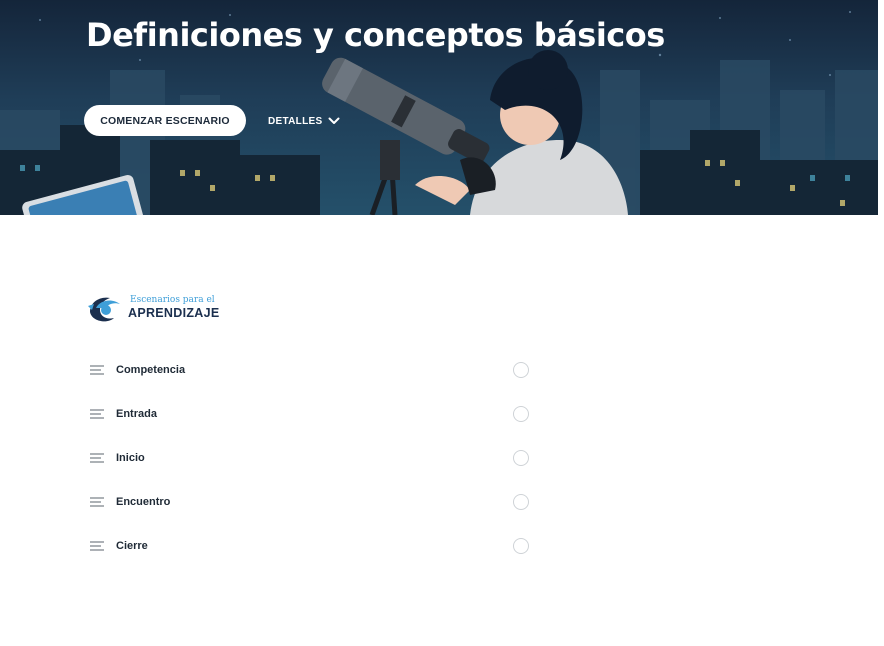  What do you see at coordinates (165, 120) in the screenshot?
I see `start-scenario-button: COMENZAR ESCENARIO` at bounding box center [165, 120].